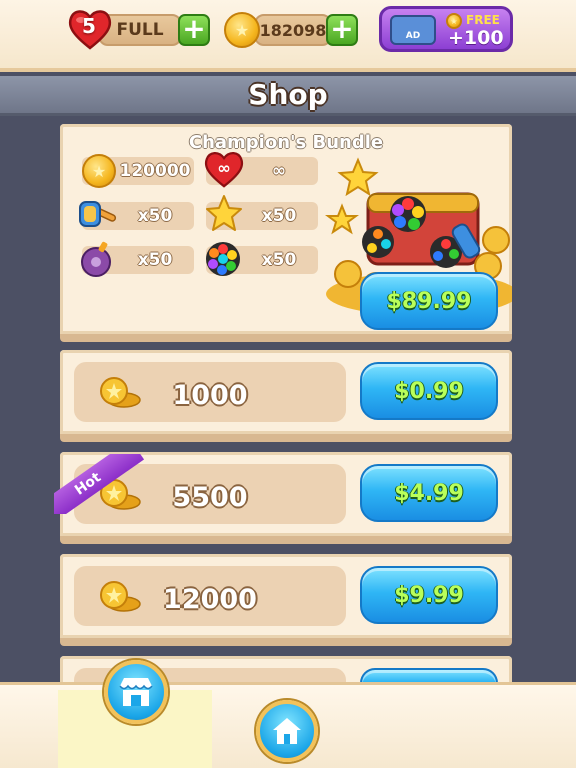 This screenshot has width=576, height=768. Describe the element at coordinates (286, 142) in the screenshot. I see `bundle-title: Champion's Bundle` at that location.